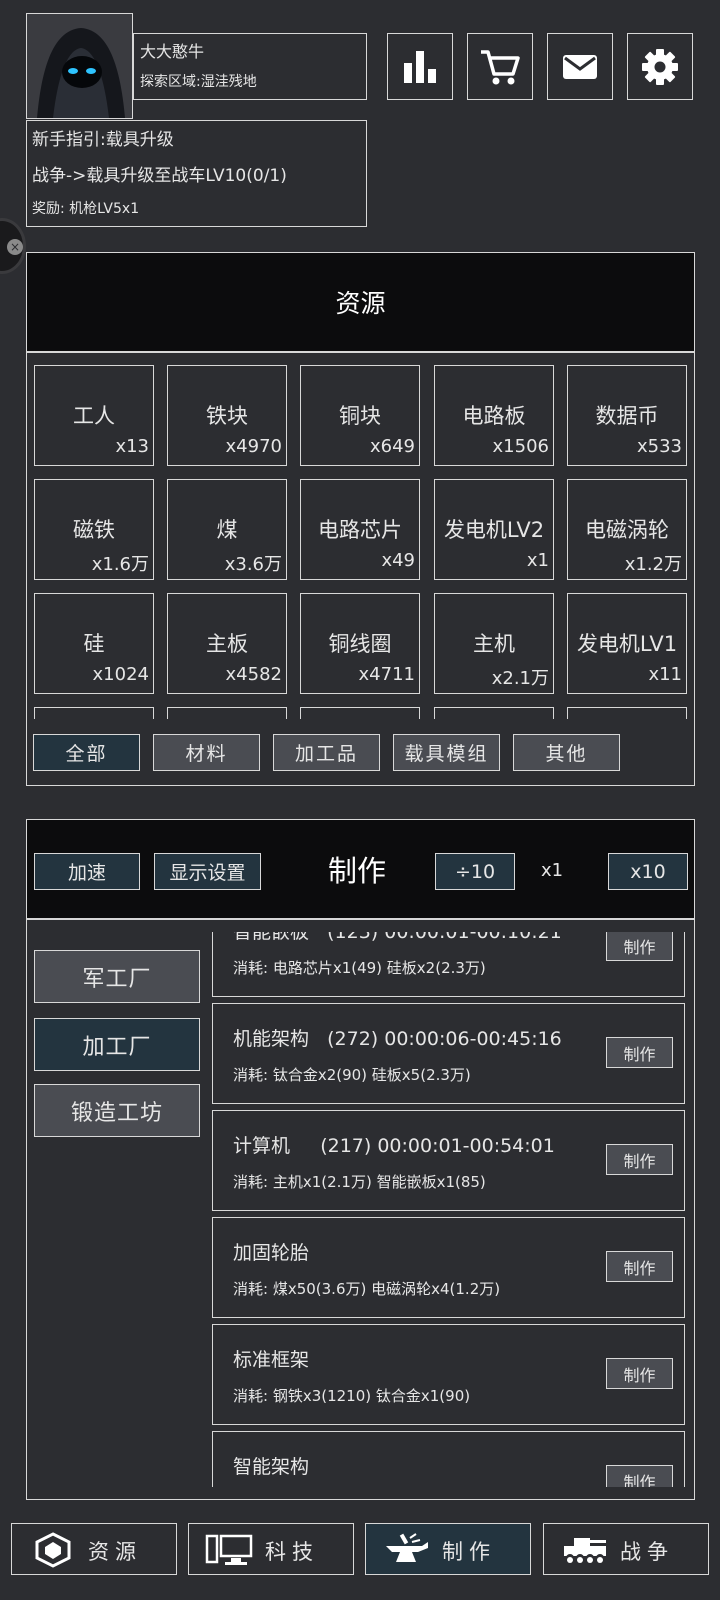 This screenshot has width=720, height=1600. Describe the element at coordinates (398, 560) in the screenshot. I see `resource-count: x49` at that location.